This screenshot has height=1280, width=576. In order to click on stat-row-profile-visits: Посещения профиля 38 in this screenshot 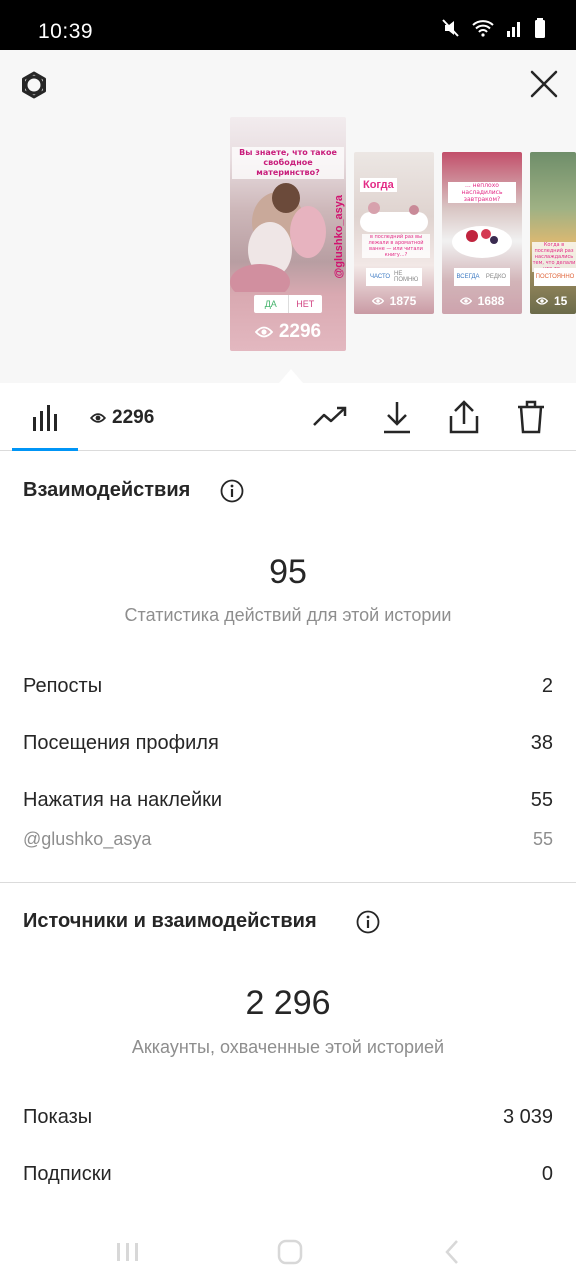, I will do `click(288, 743)`.